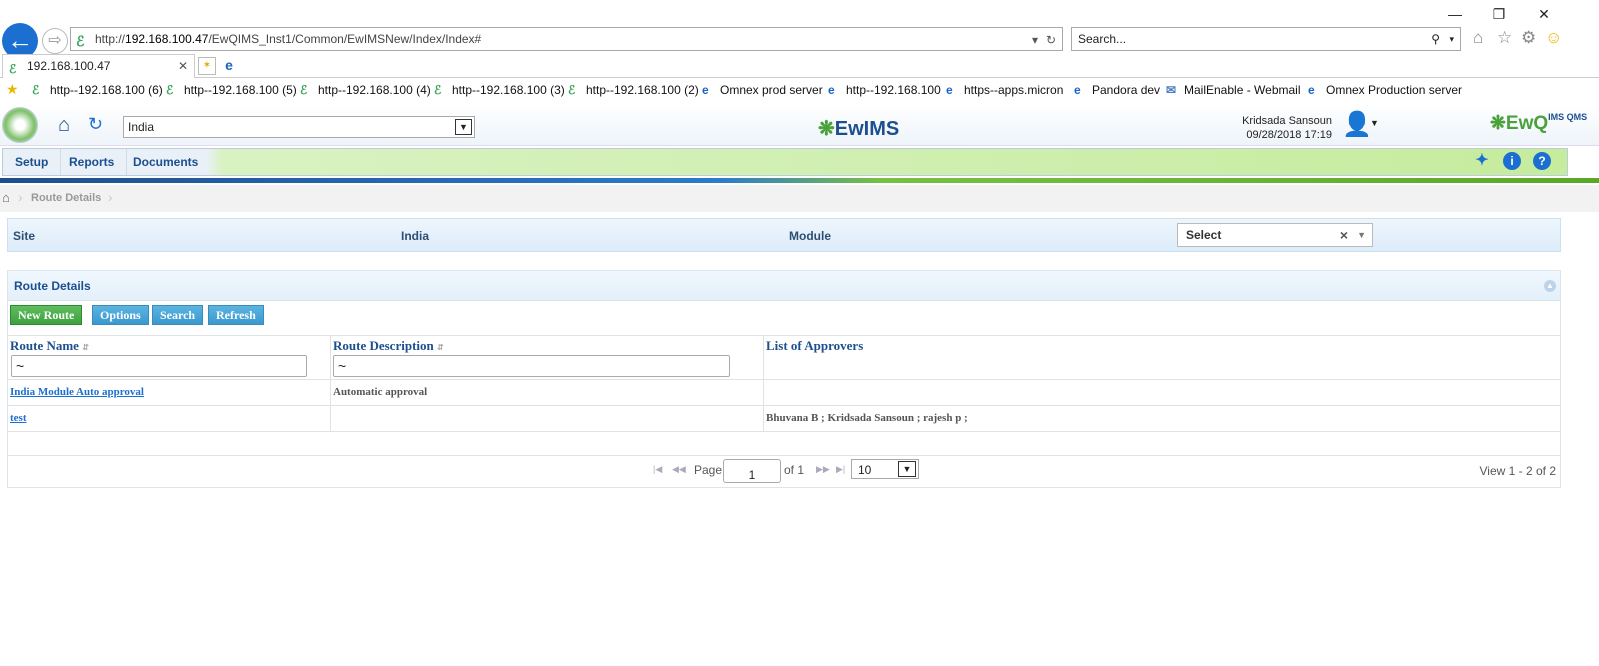  I want to click on prev-page-icon: ◀◀, so click(679, 469).